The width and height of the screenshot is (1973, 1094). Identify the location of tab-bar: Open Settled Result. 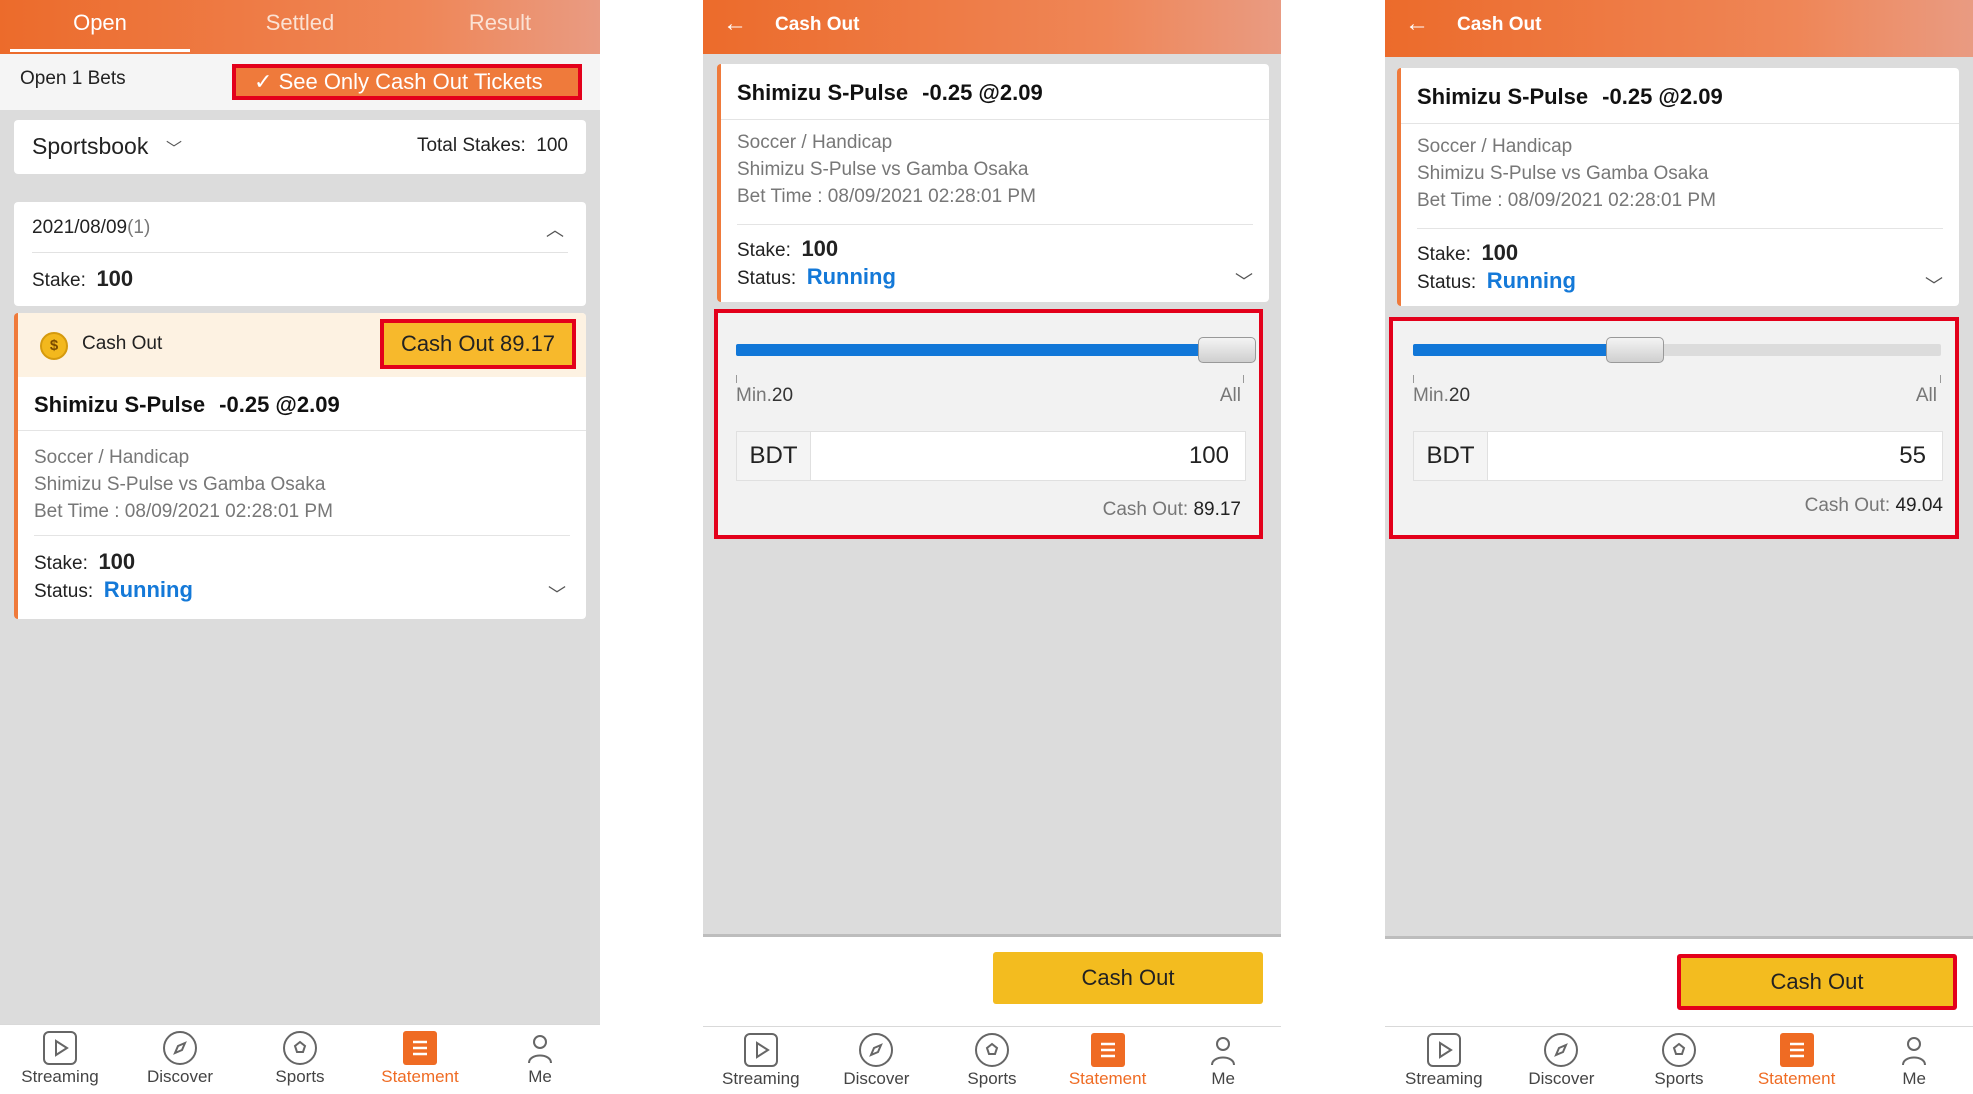
(300, 27).